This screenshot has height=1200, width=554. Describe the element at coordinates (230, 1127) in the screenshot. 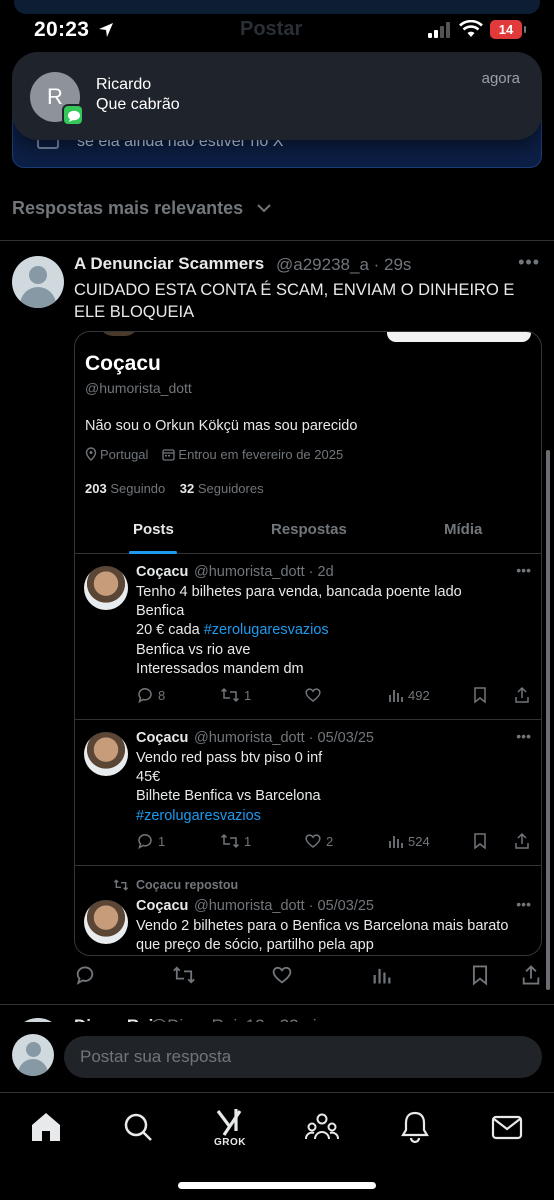

I see `nav-grok: GROK` at that location.